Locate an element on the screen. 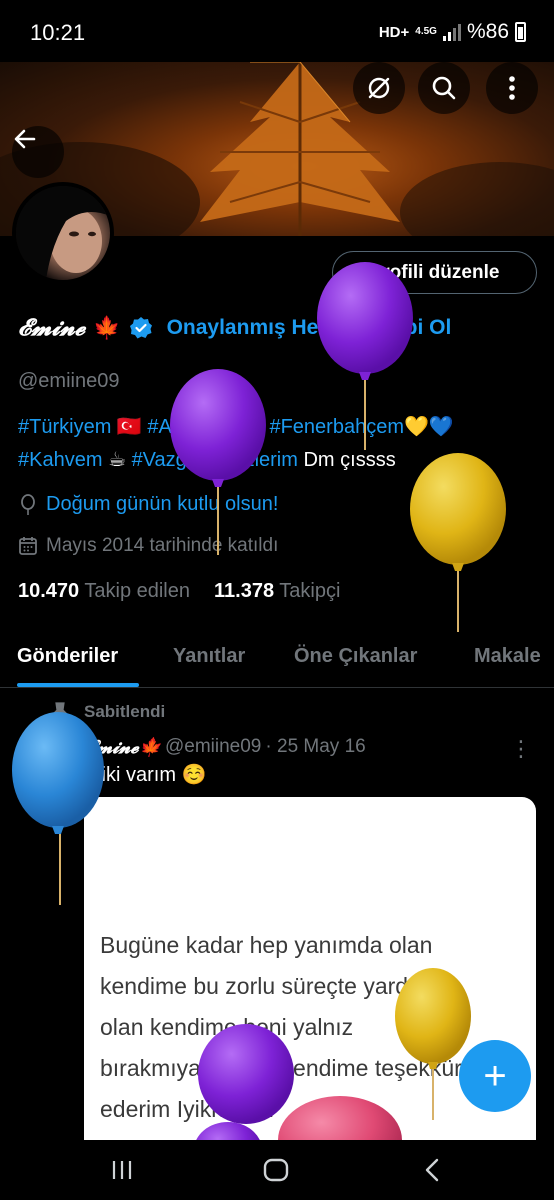  plus-icon: + is located at coordinates (495, 1075).